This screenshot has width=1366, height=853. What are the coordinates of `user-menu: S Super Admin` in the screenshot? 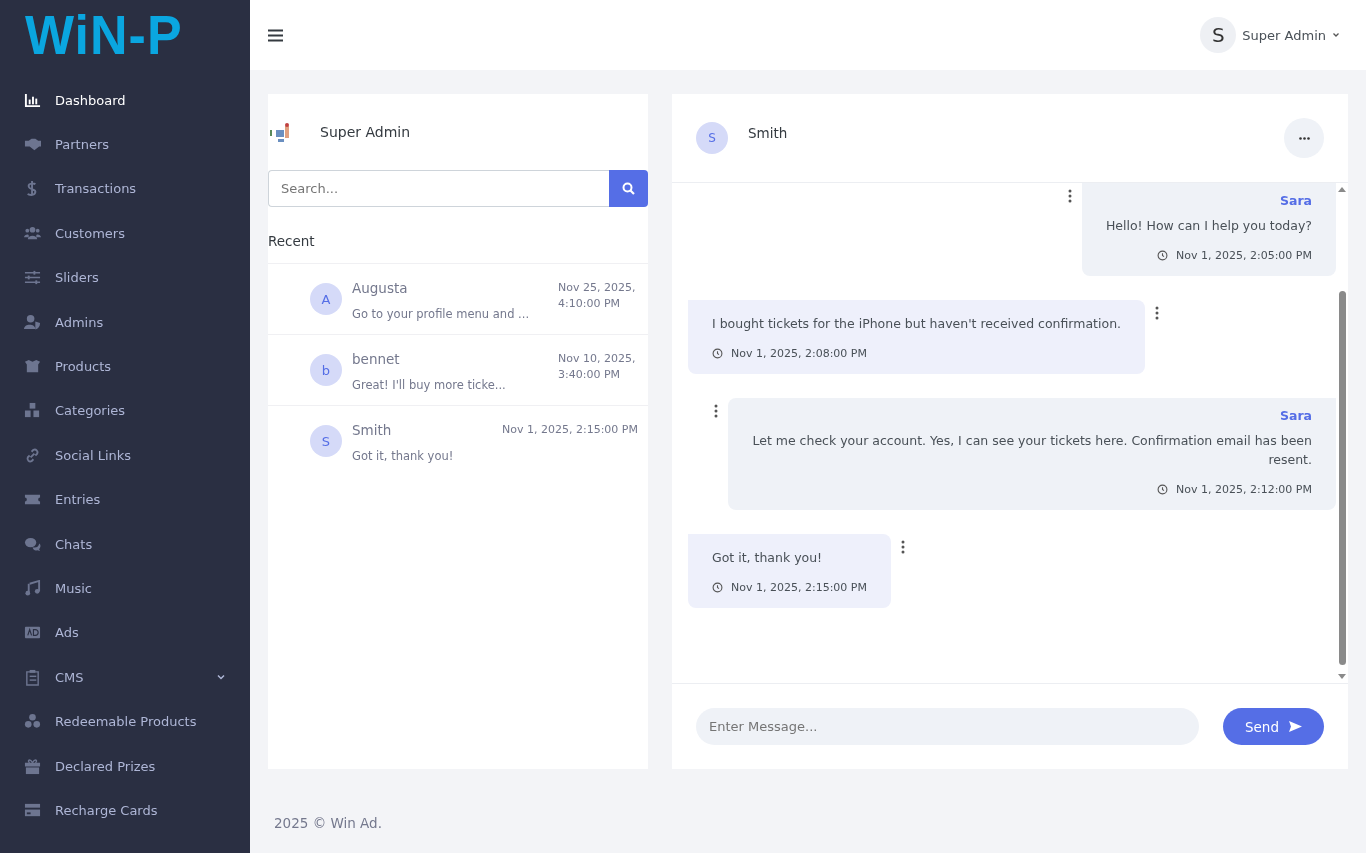 It's located at (1270, 35).